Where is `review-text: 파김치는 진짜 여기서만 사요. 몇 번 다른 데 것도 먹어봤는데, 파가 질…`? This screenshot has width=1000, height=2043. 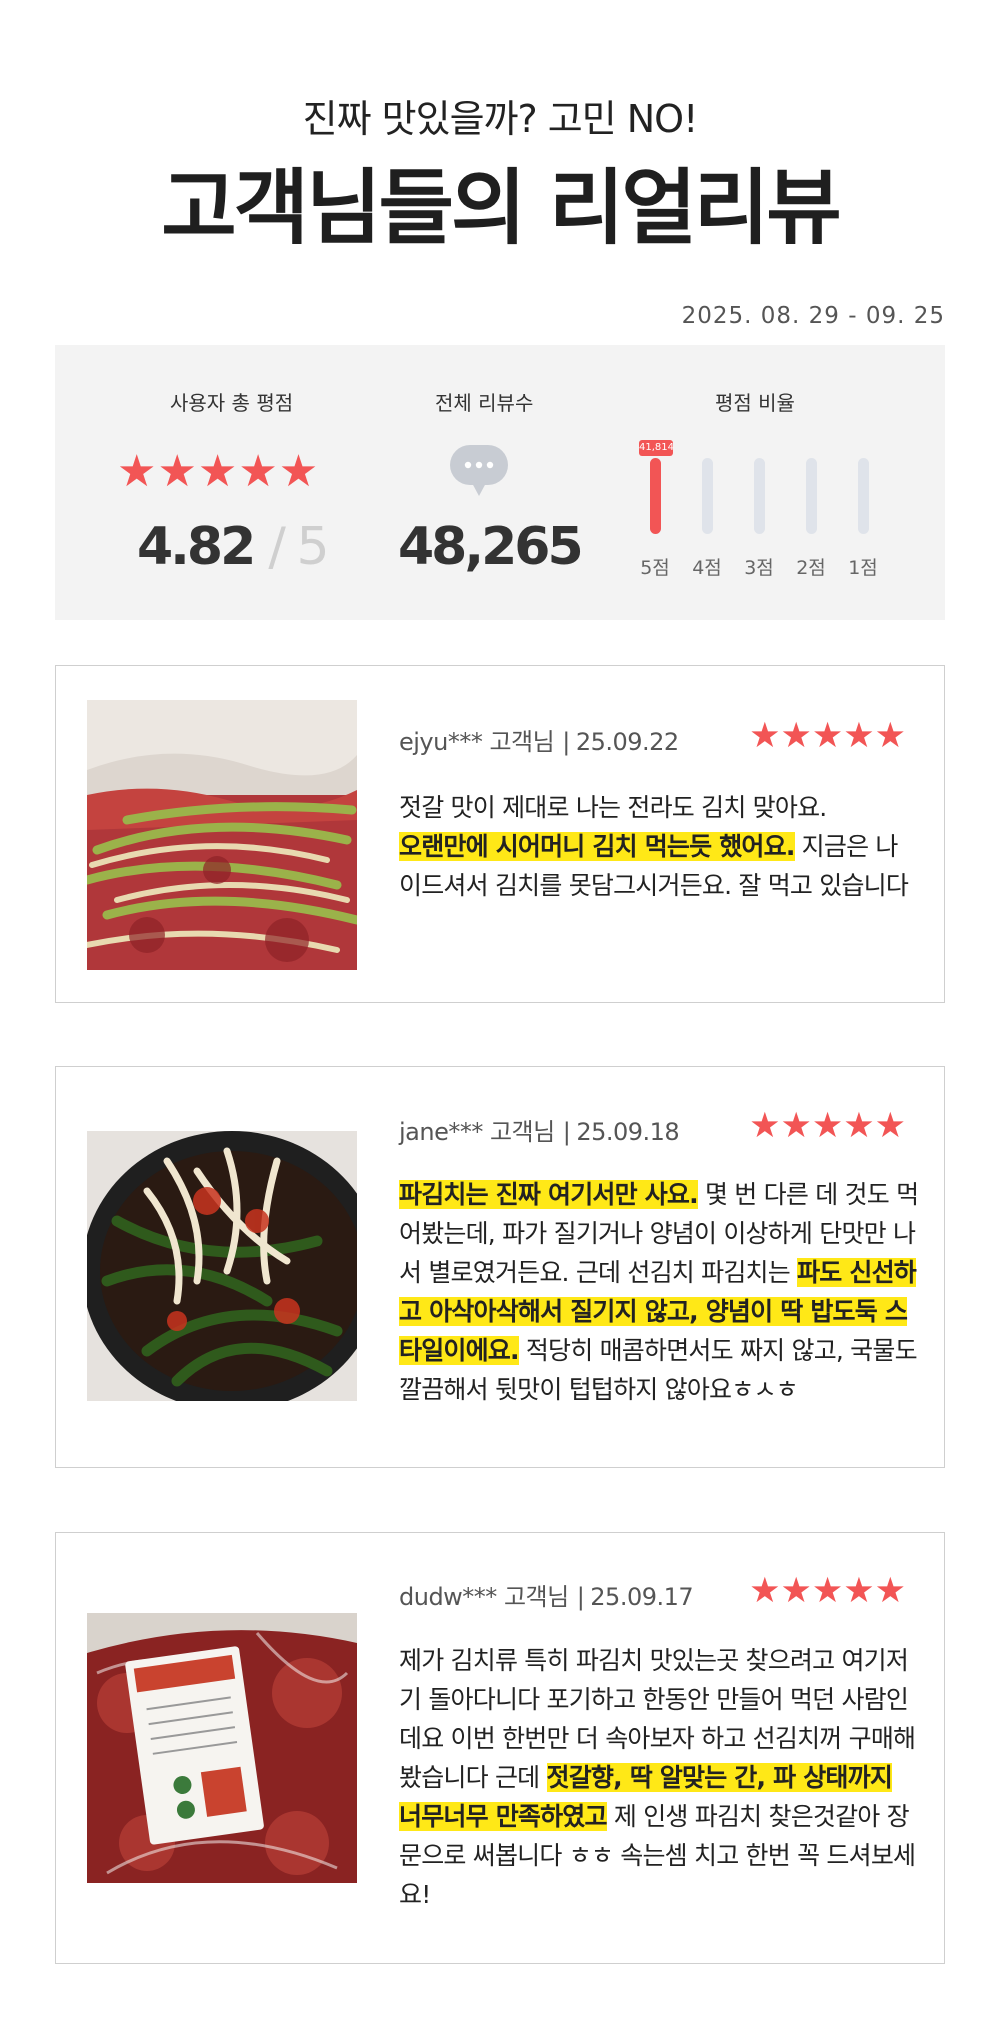
review-text: 파김치는 진짜 여기서만 사요. 몇 번 다른 데 것도 먹어봤는데, 파가 질… is located at coordinates (659, 1292).